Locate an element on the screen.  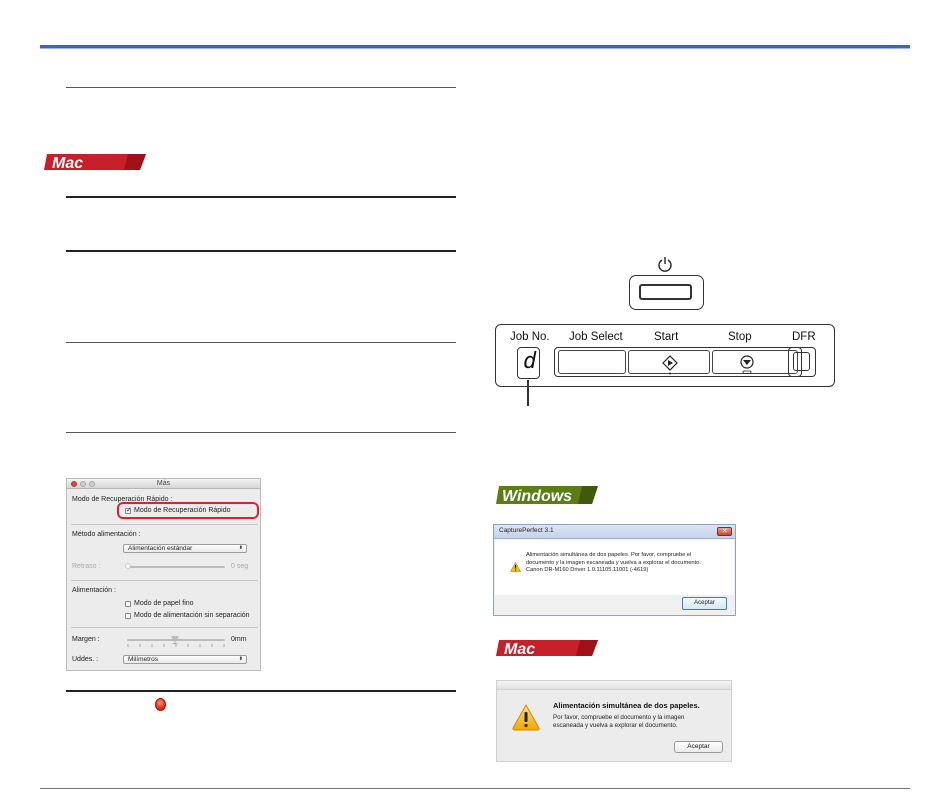
thin-paper-label: Modo de papel fino is located at coordinates (164, 603).